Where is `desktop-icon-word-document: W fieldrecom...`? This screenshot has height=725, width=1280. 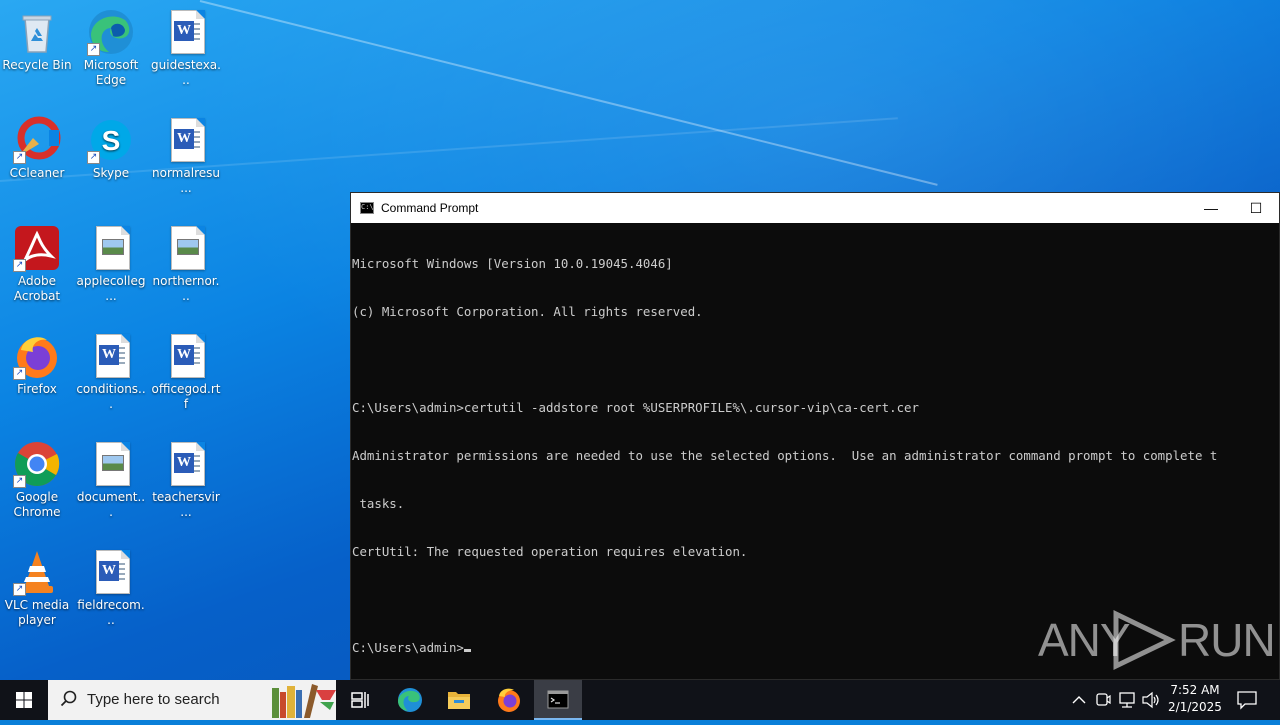
desktop-icon-word-document: W fieldrecom... is located at coordinates (111, 585).